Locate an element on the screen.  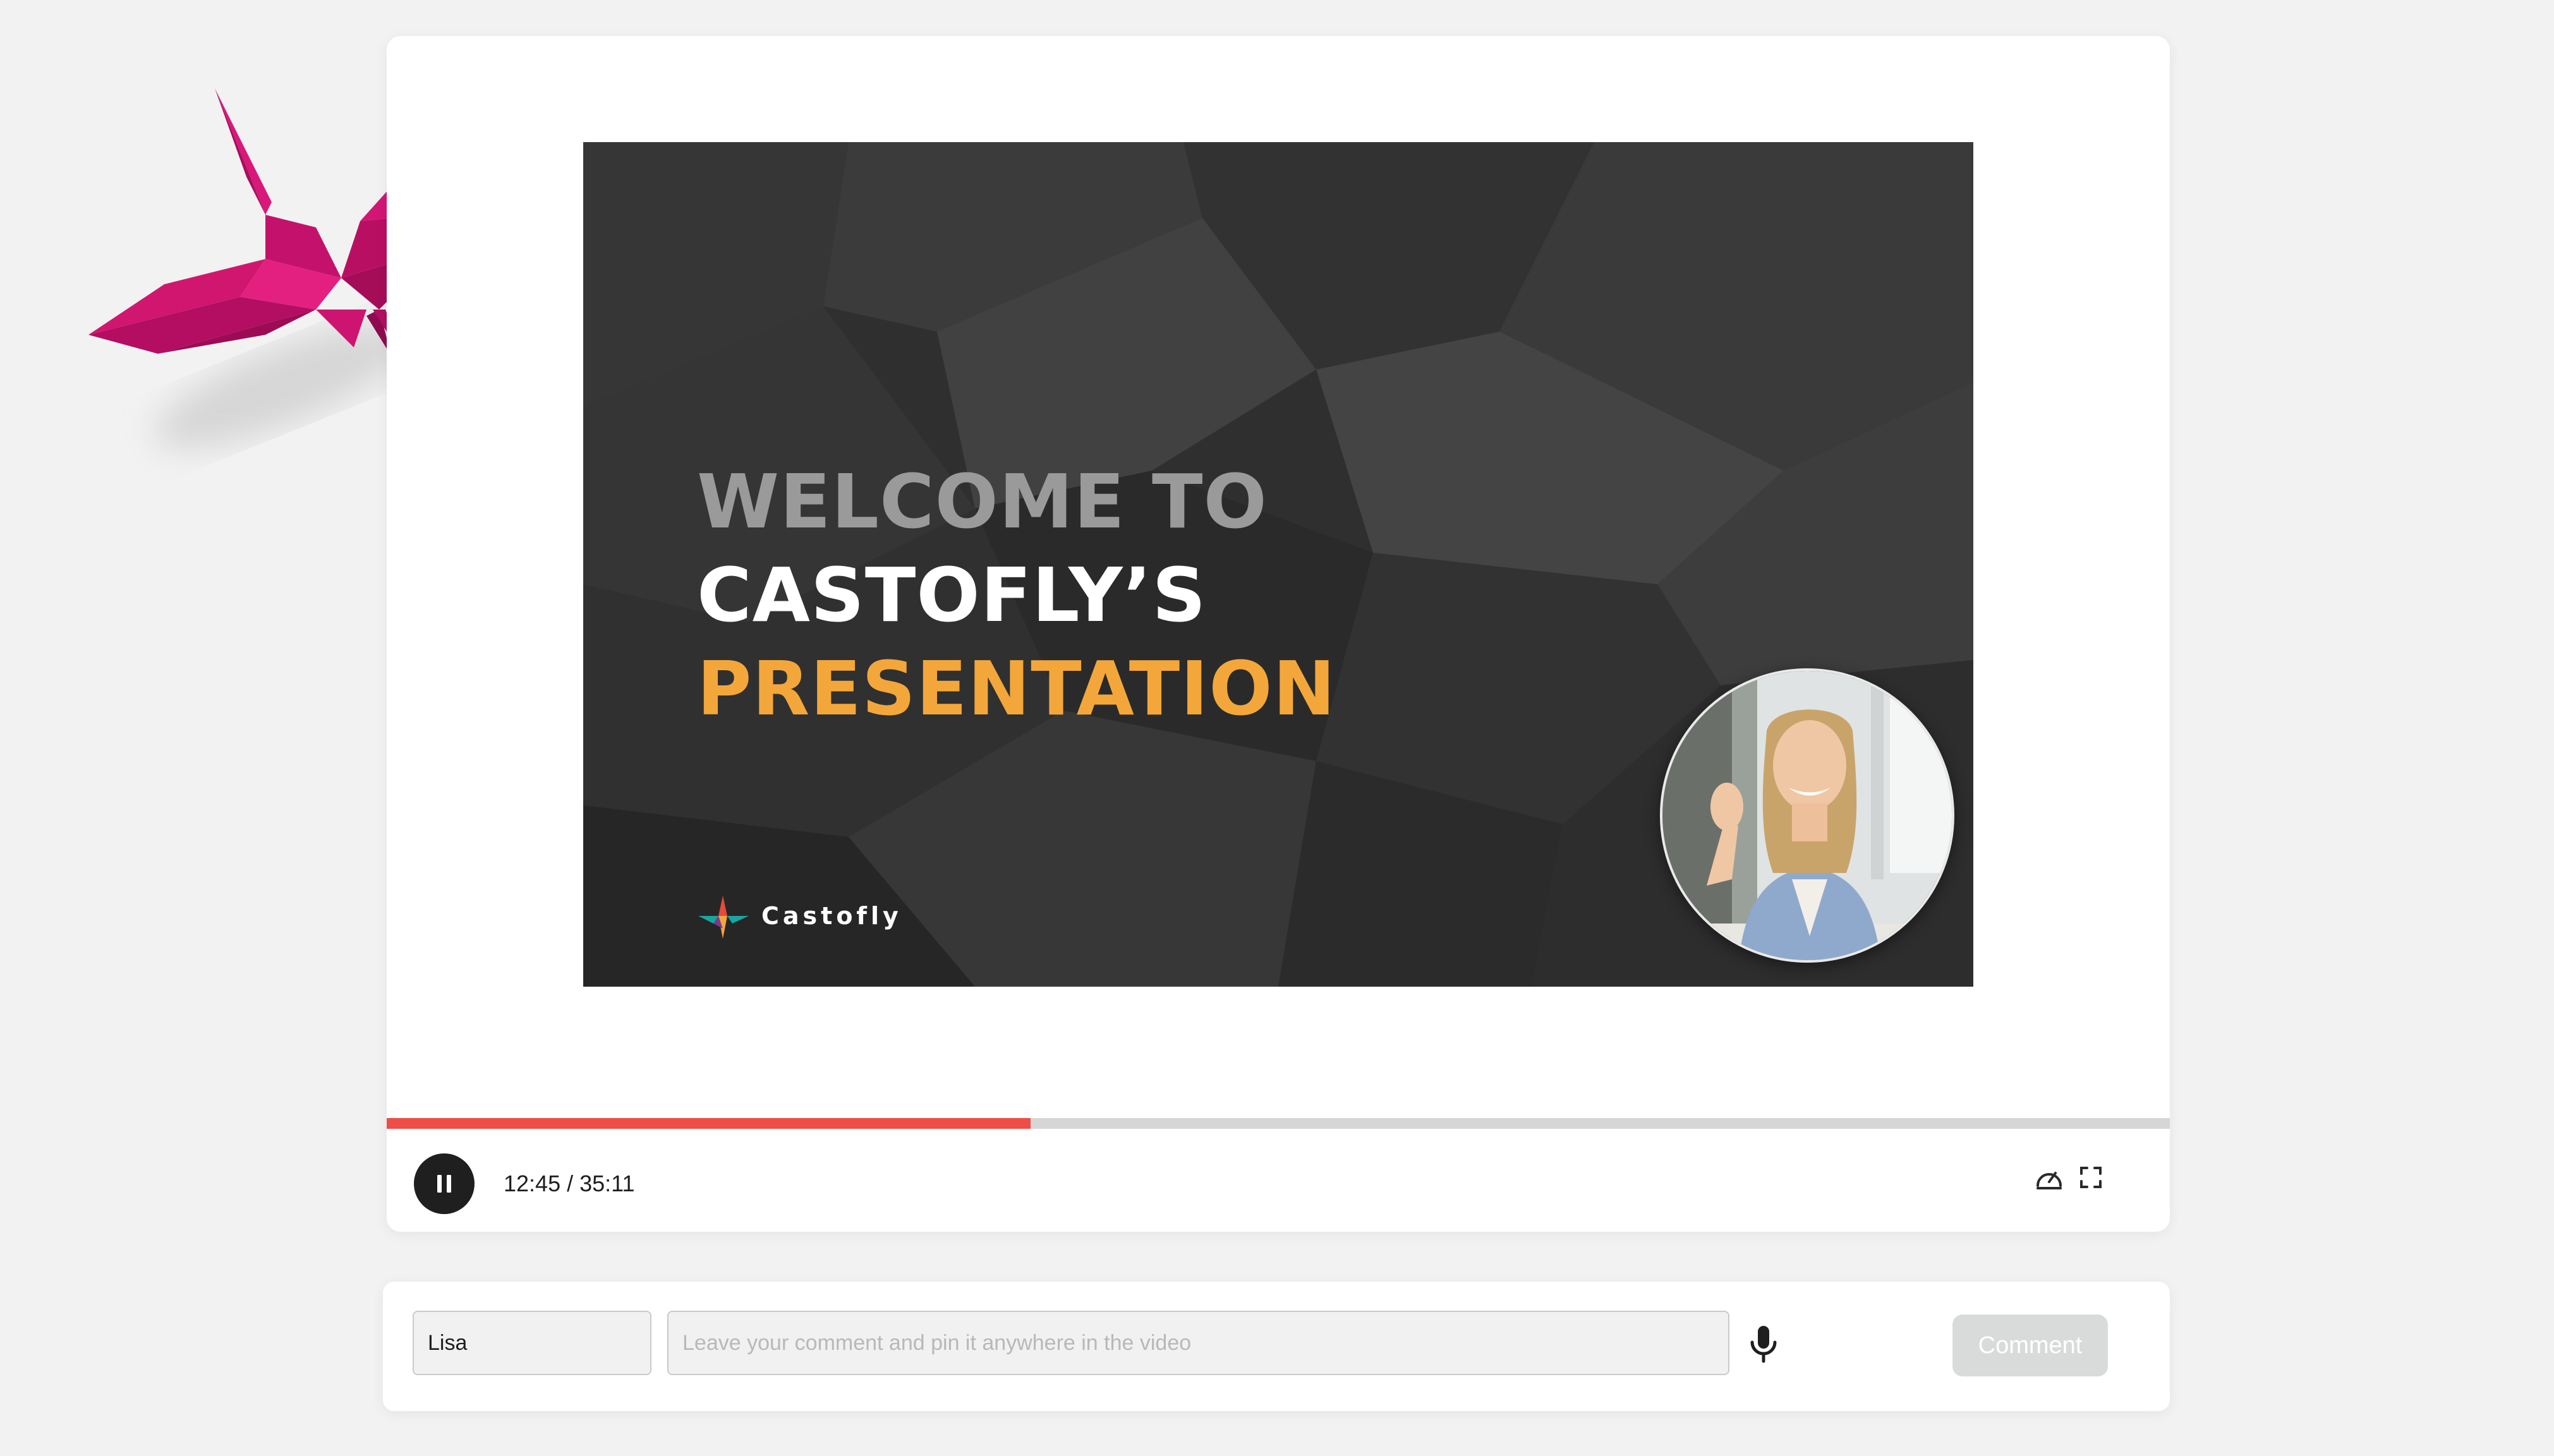
pause-button is located at coordinates (445, 1183).